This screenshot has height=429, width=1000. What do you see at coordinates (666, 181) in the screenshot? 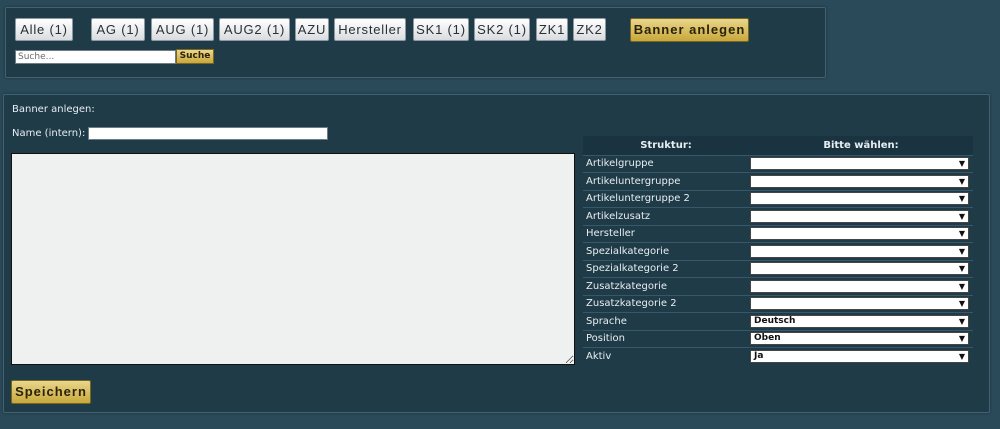
I see `row-label-artikeluntergruppe: Artikeluntergruppe` at bounding box center [666, 181].